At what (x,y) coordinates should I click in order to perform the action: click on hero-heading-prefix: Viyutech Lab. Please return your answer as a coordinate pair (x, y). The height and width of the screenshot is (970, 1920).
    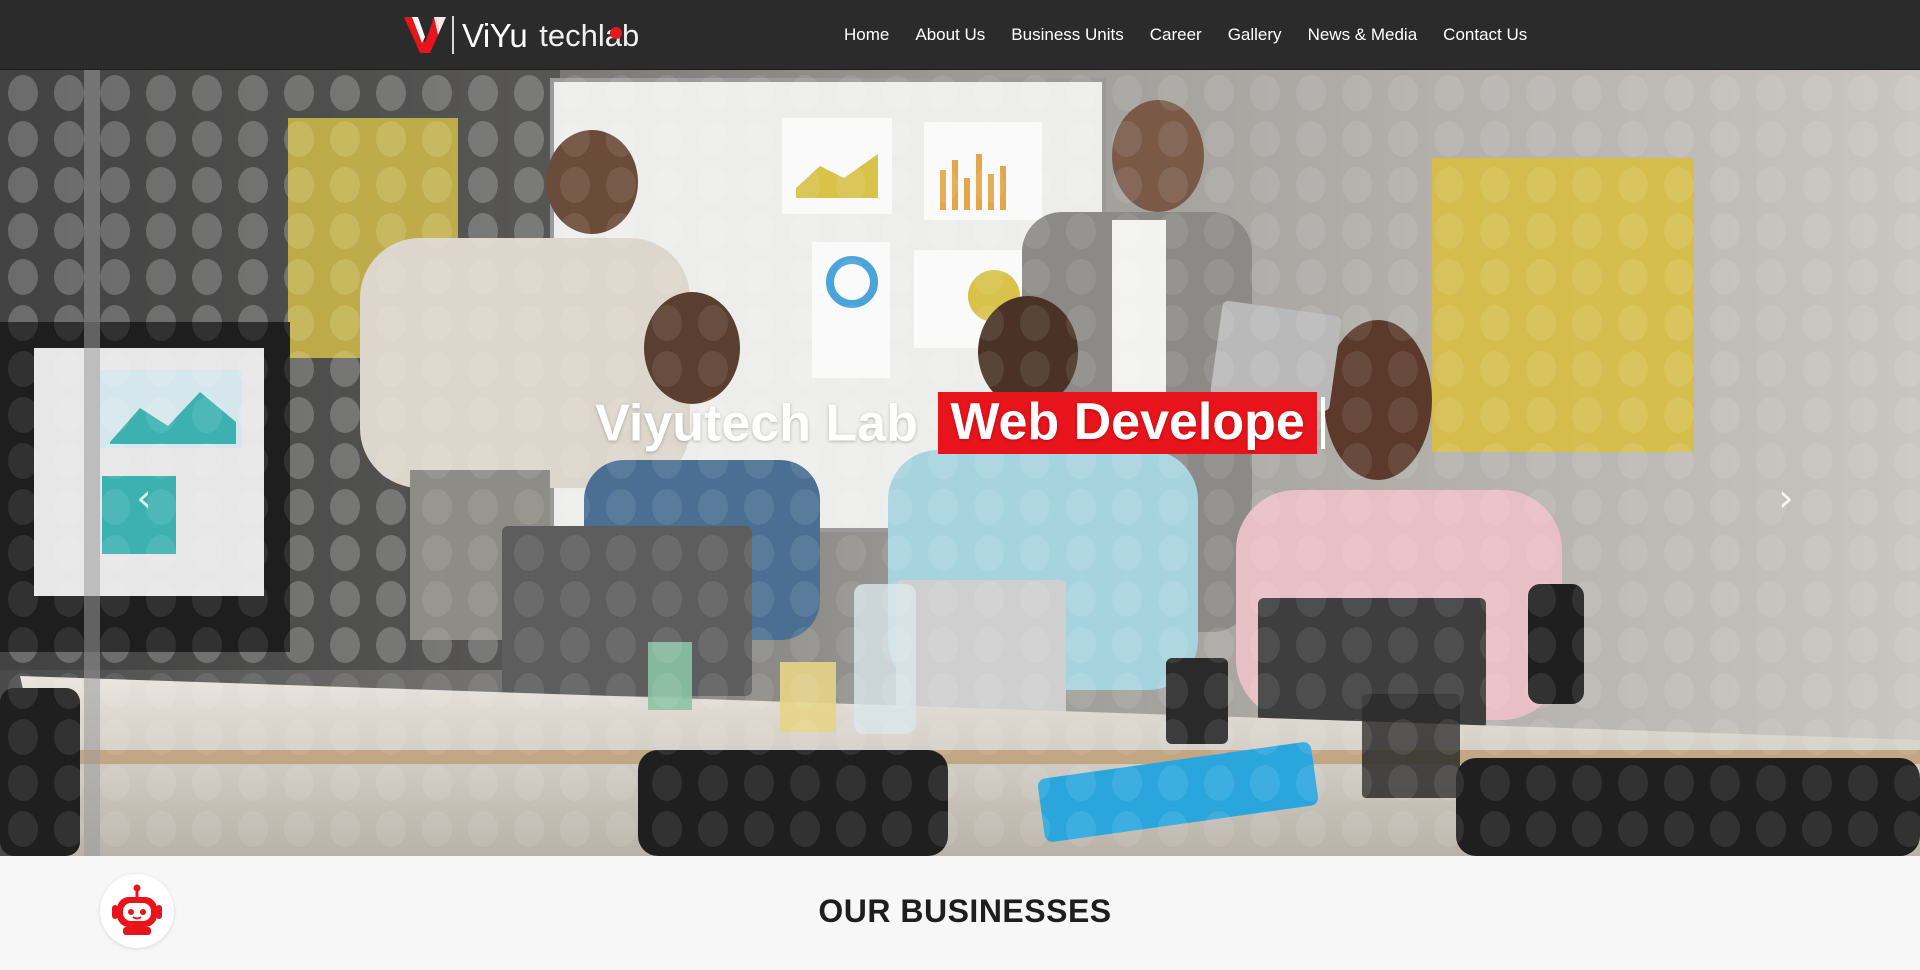
    Looking at the image, I should click on (756, 423).